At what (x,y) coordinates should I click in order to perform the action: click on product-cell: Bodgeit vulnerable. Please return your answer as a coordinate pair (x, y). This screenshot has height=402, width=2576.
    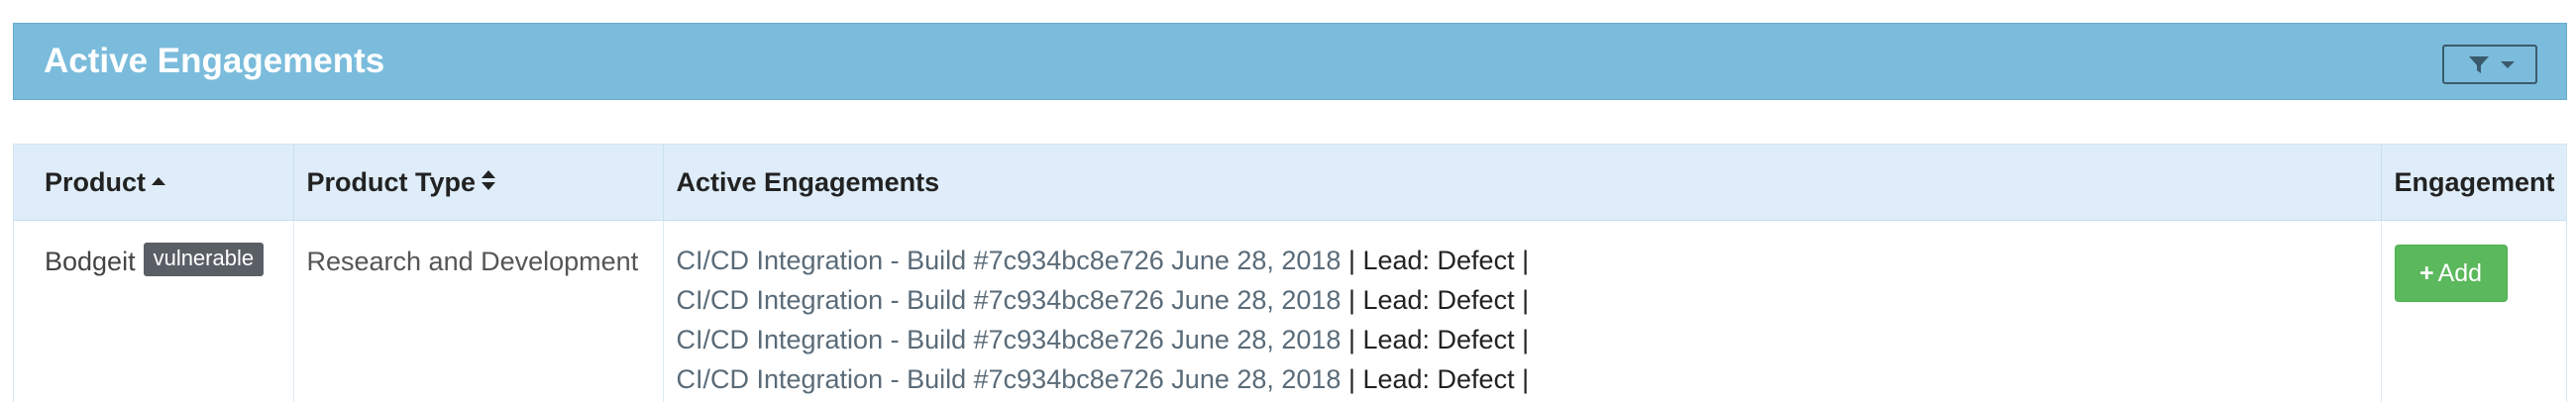
    Looking at the image, I should click on (154, 311).